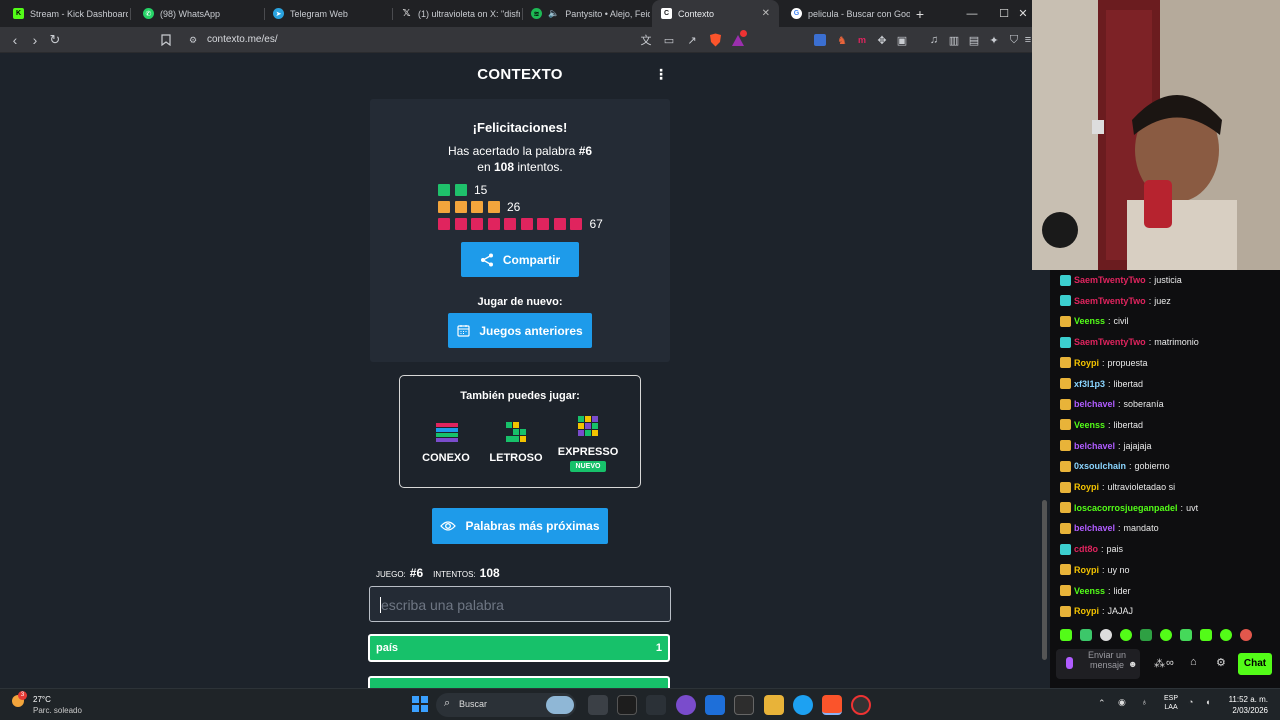 The height and width of the screenshot is (720, 1280). Describe the element at coordinates (661, 74) in the screenshot. I see `kebab-menu-icon: ⋮` at that location.